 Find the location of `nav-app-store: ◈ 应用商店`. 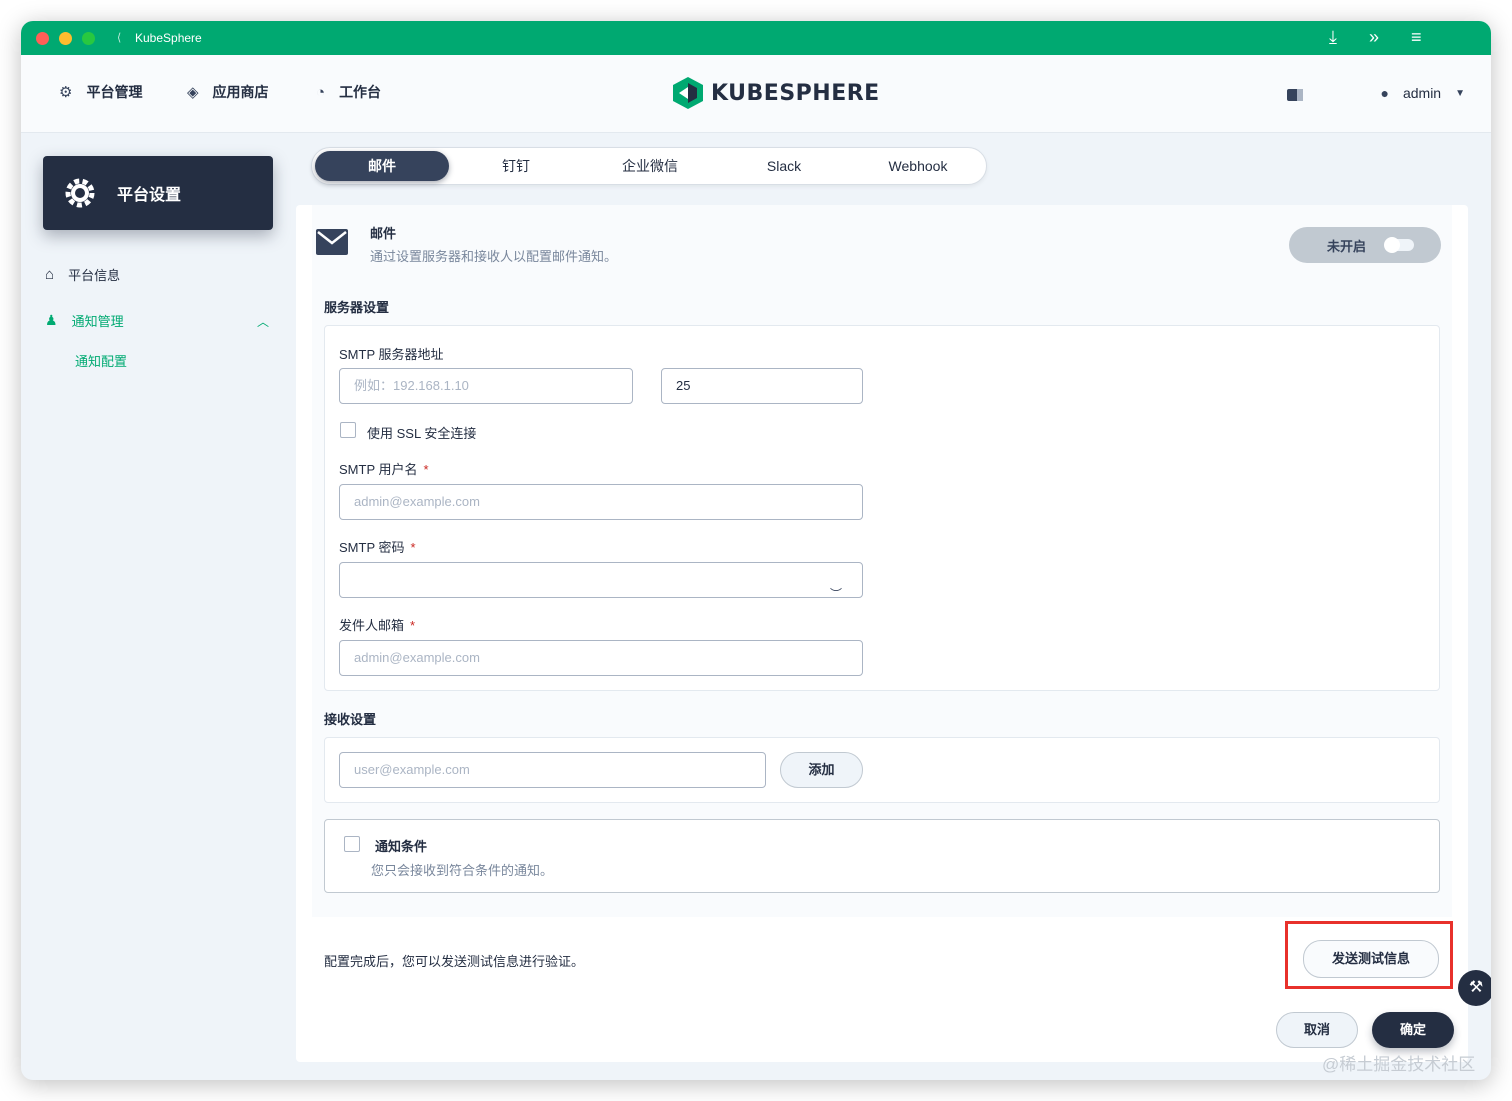

nav-app-store: ◈ 应用商店 is located at coordinates (228, 92).